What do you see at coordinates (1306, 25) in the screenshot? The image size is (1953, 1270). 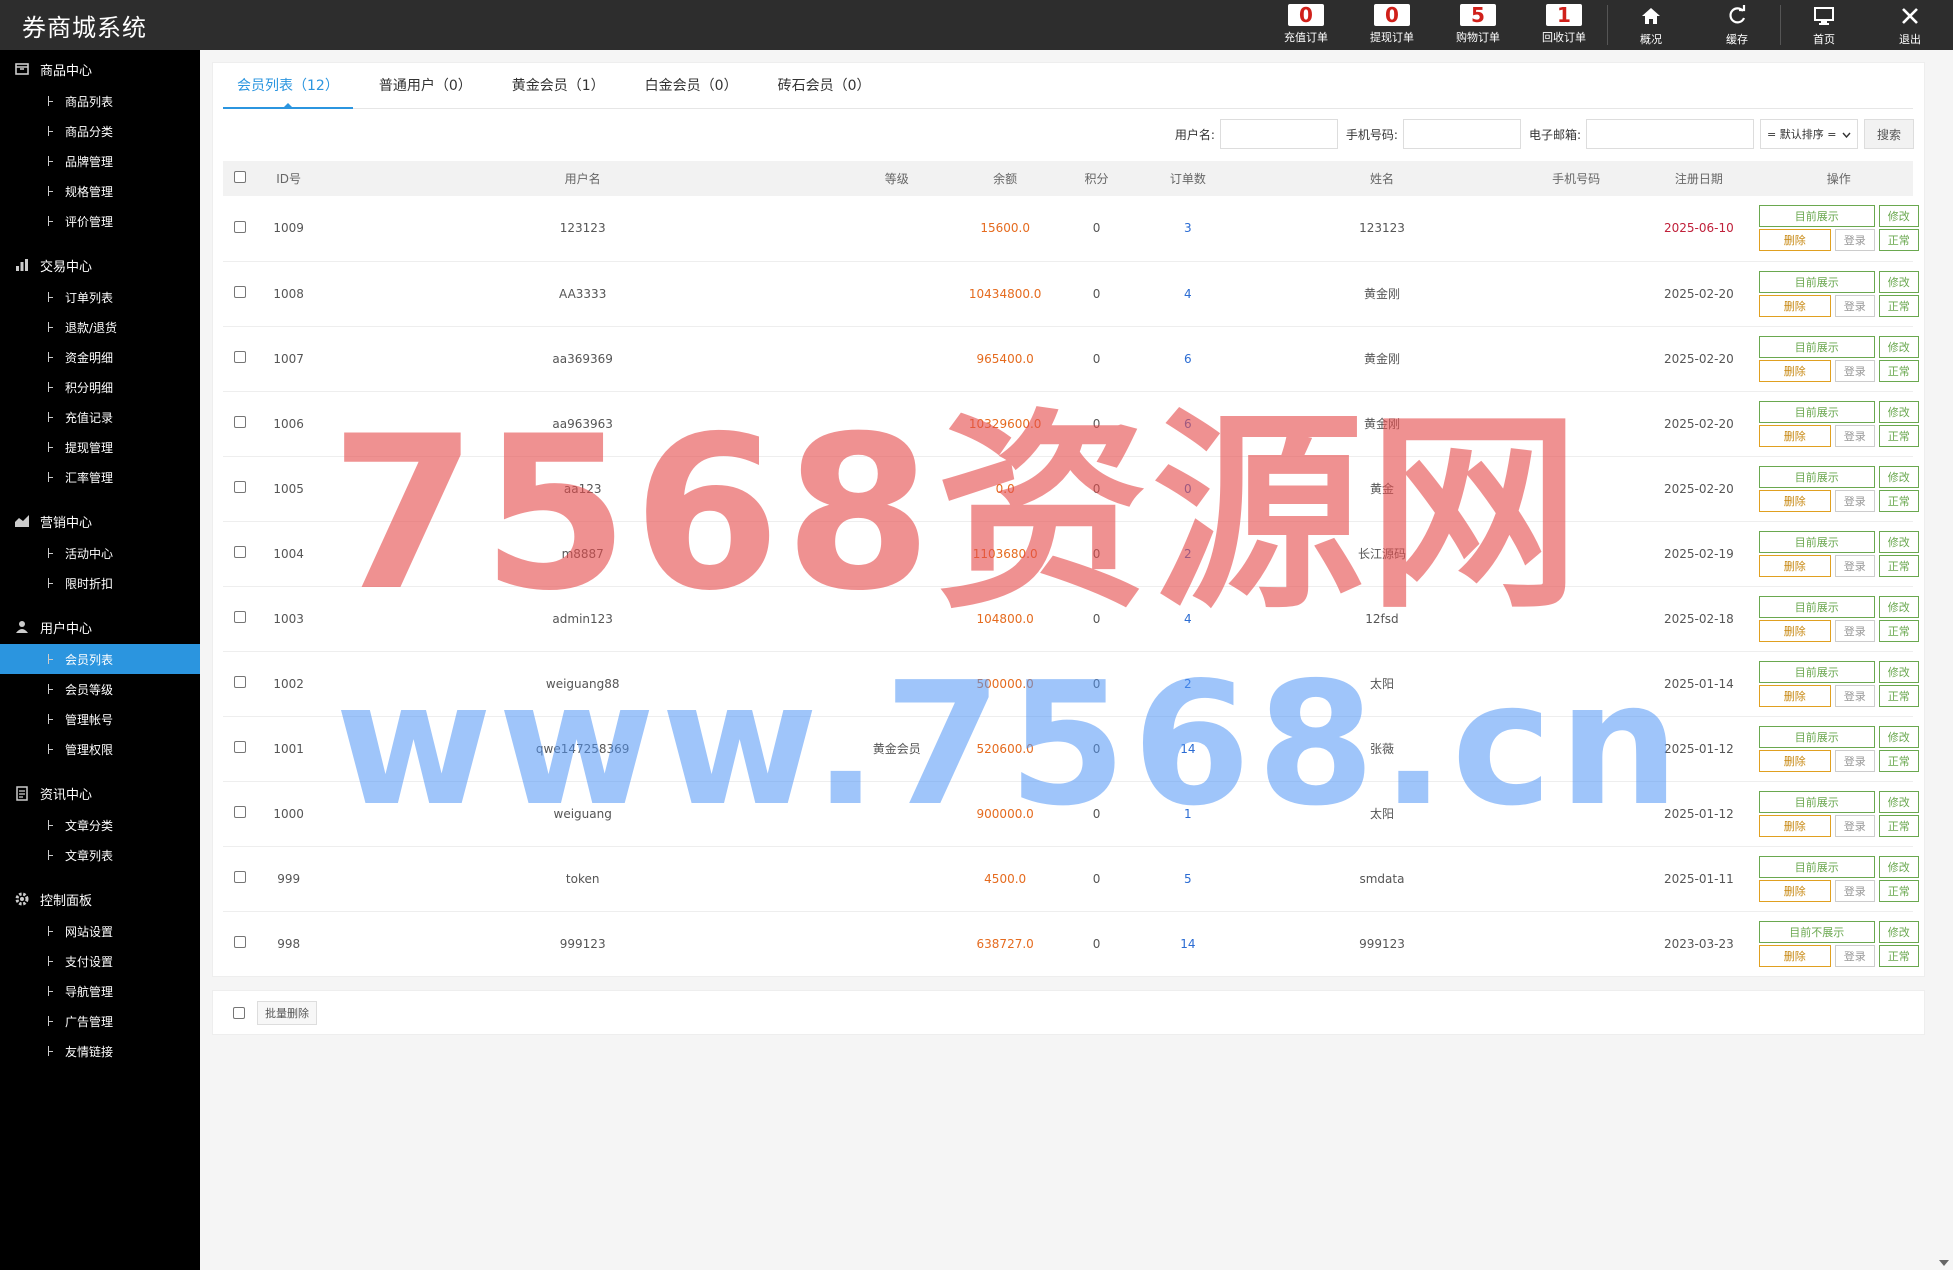 I see `recharge-orders-button: 0 充值订单` at bounding box center [1306, 25].